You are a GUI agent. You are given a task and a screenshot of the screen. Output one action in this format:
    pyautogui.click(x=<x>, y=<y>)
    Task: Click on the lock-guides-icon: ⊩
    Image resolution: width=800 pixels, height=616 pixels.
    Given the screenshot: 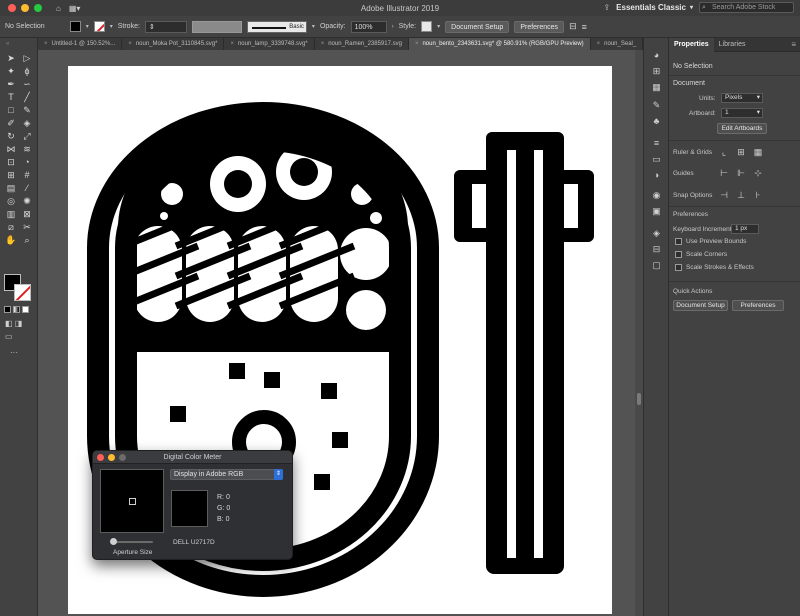 What is the action you would take?
    pyautogui.click(x=741, y=173)
    